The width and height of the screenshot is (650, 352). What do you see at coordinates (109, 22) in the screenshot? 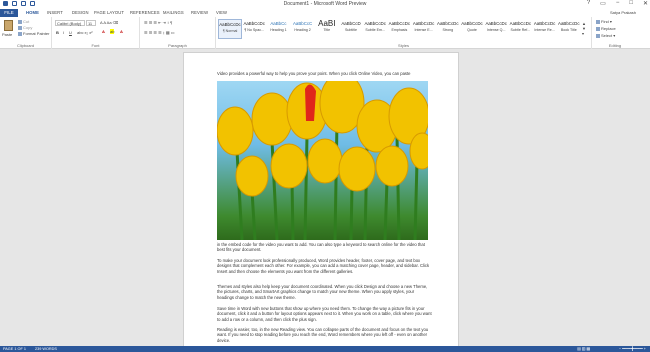
I see `grow-font-button: A A Aa ⌫` at bounding box center [109, 22].